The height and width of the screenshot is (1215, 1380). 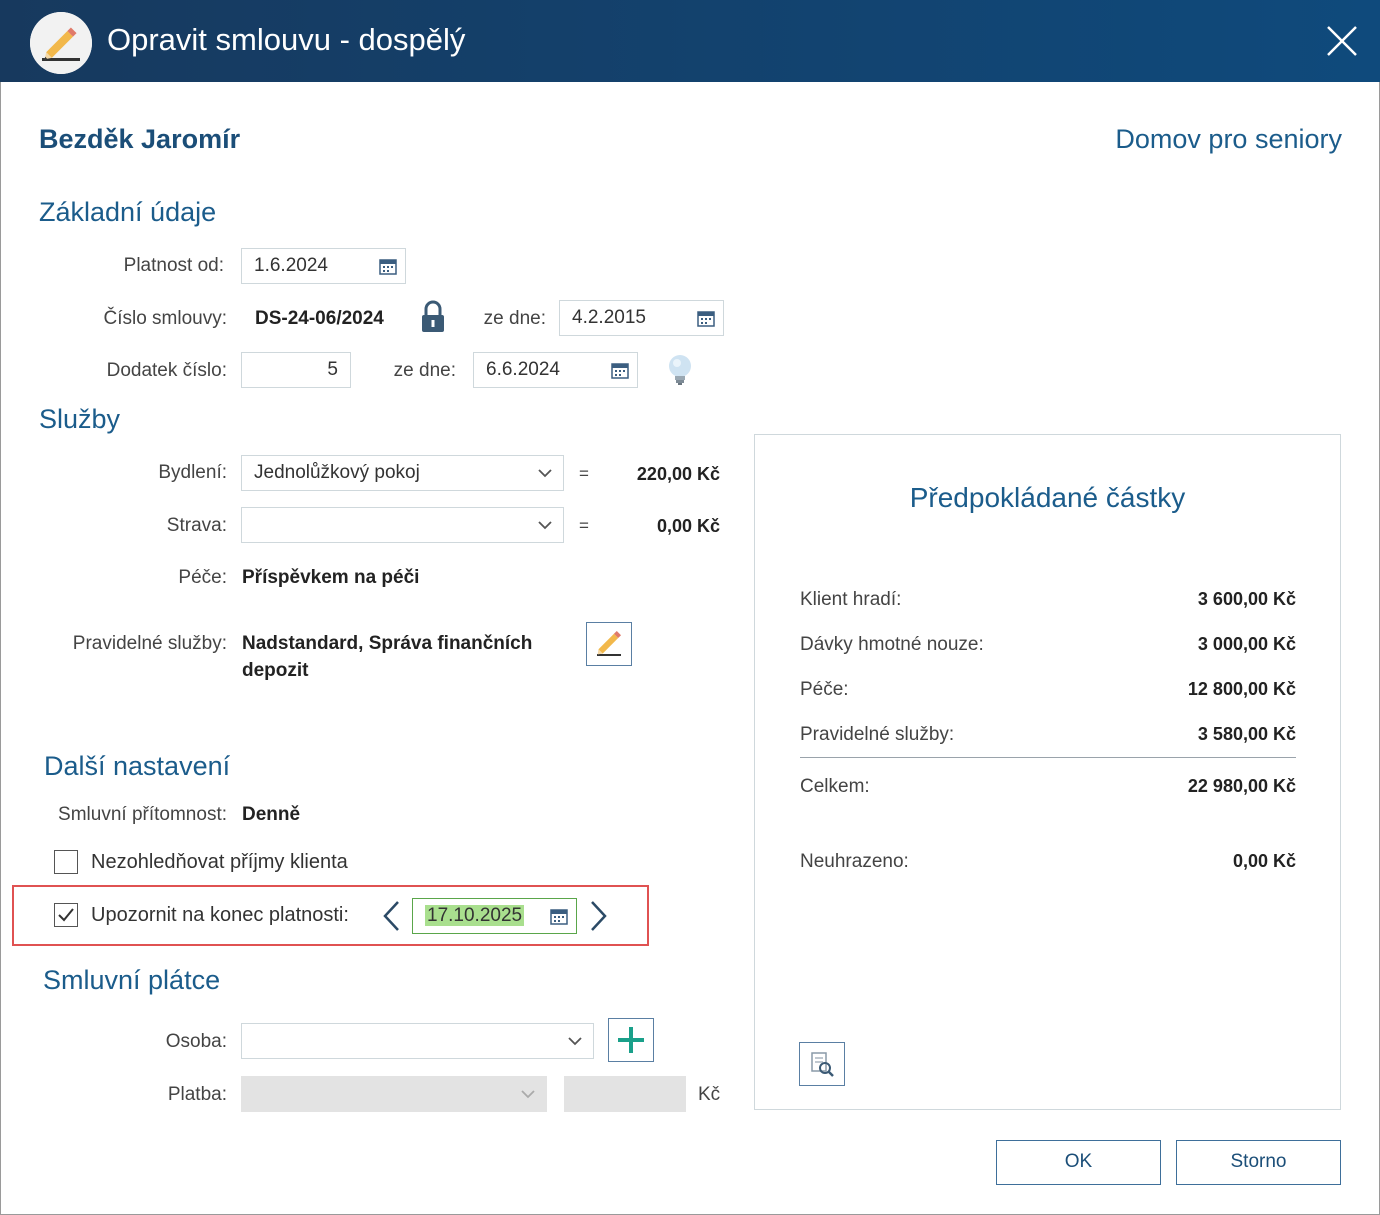 I want to click on total-amount: 22 980,00 Kč, so click(x=1241, y=786).